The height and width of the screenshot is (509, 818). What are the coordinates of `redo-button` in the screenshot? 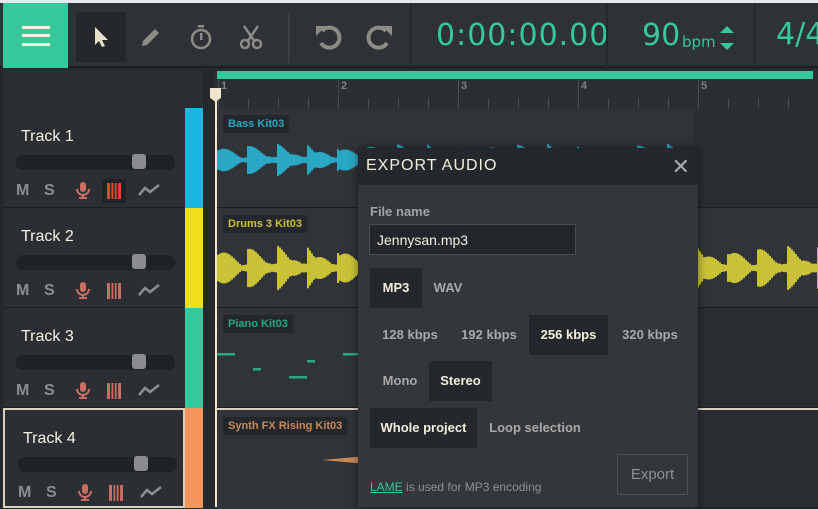 It's located at (379, 37).